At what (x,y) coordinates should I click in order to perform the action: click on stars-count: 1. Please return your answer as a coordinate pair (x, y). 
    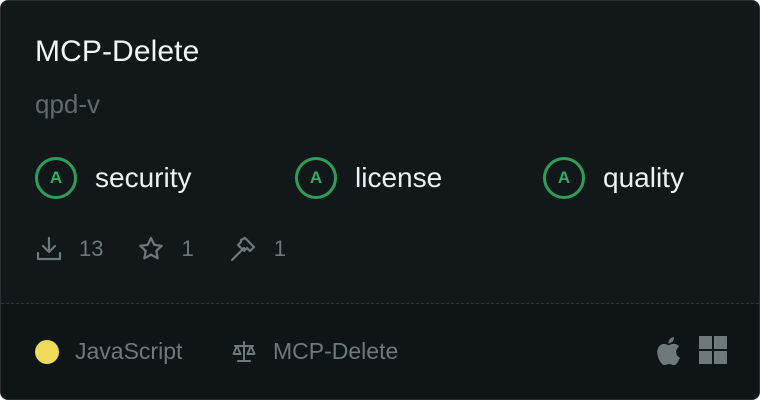
    Looking at the image, I should click on (187, 248).